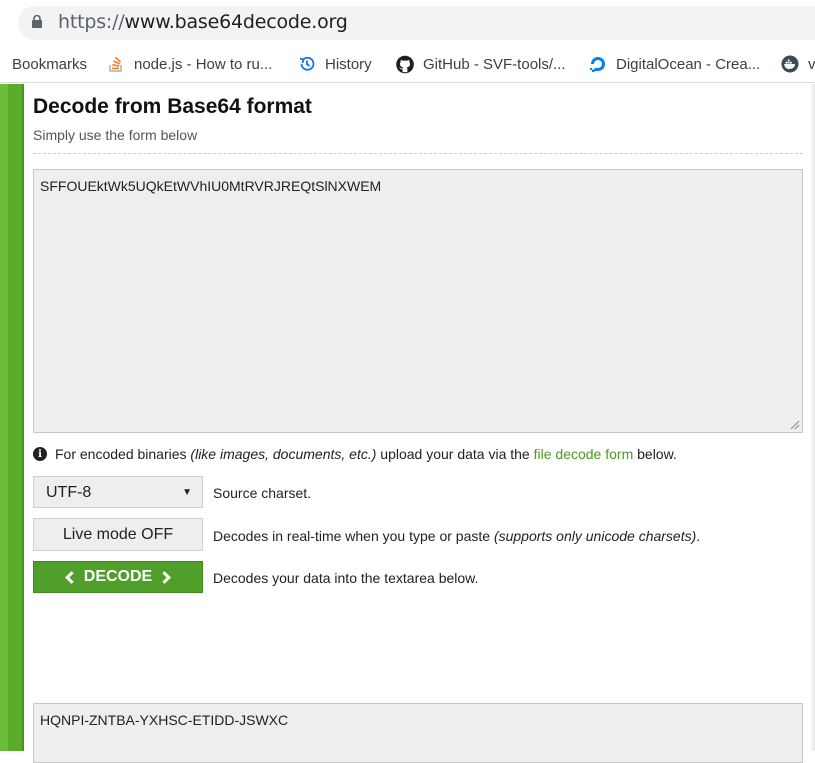  I want to click on live-mode-button: Live mode OFF, so click(118, 534).